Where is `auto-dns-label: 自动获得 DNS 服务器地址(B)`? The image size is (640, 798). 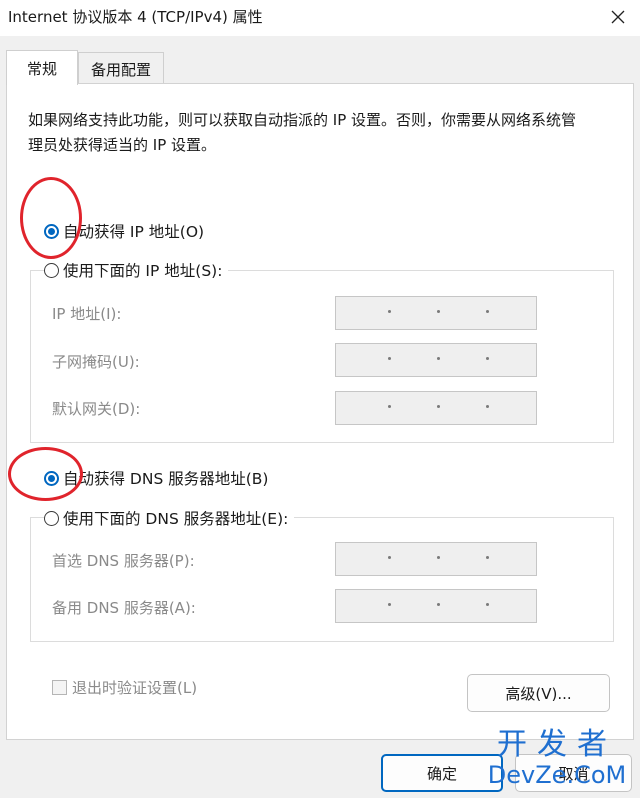 auto-dns-label: 自动获得 DNS 服务器地址(B) is located at coordinates (166, 479).